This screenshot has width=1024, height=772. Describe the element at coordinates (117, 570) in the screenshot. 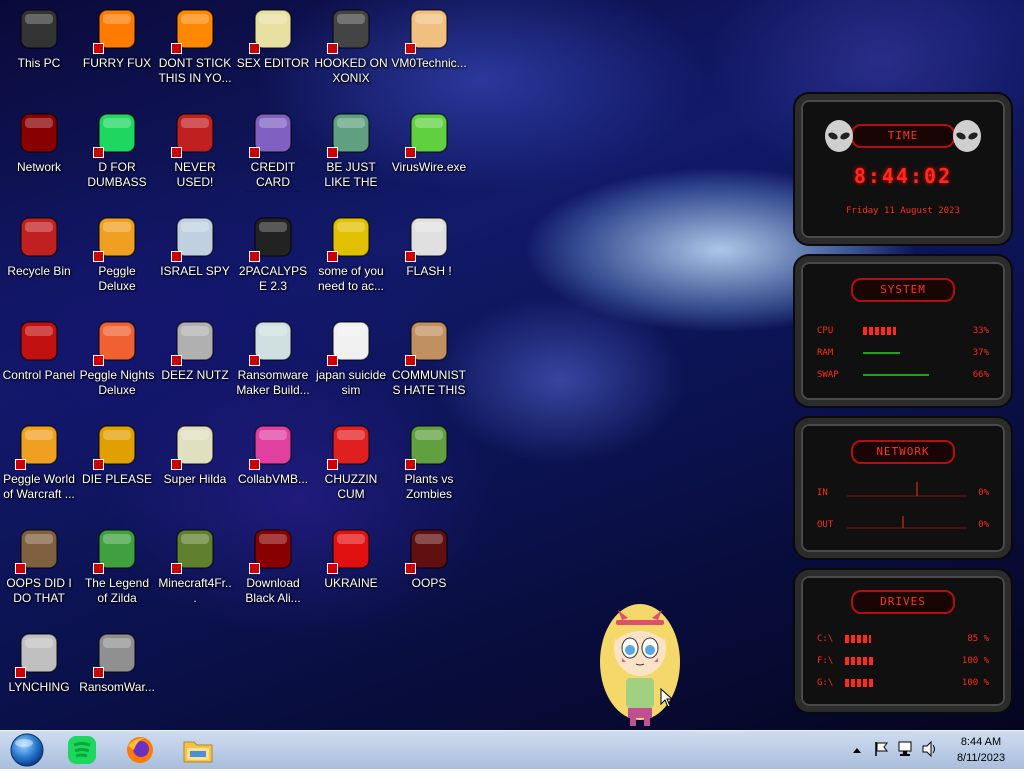

I see `desktop-icon: The Legend of Zilda` at that location.